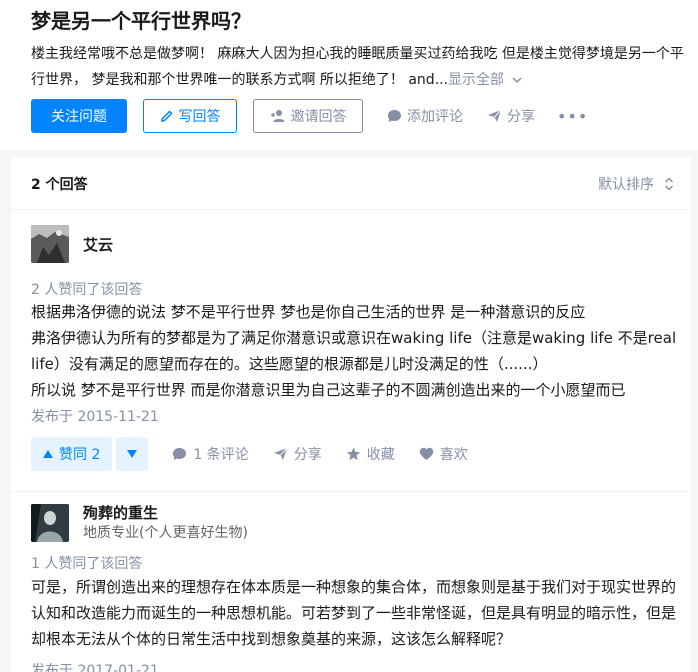 Image resolution: width=698 pixels, height=672 pixels. What do you see at coordinates (98, 244) in the screenshot?
I see `author-name: 艾云` at bounding box center [98, 244].